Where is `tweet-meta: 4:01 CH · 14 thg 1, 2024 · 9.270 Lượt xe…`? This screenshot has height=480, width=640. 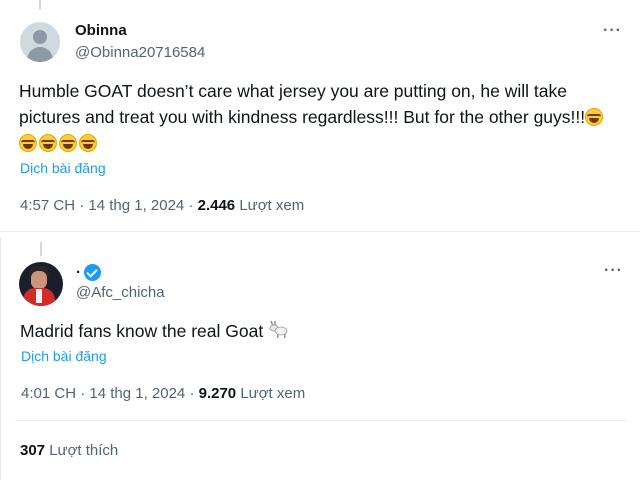 tweet-meta: 4:01 CH · 14 thg 1, 2024 · 9.270 Lượt xe… is located at coordinates (163, 393).